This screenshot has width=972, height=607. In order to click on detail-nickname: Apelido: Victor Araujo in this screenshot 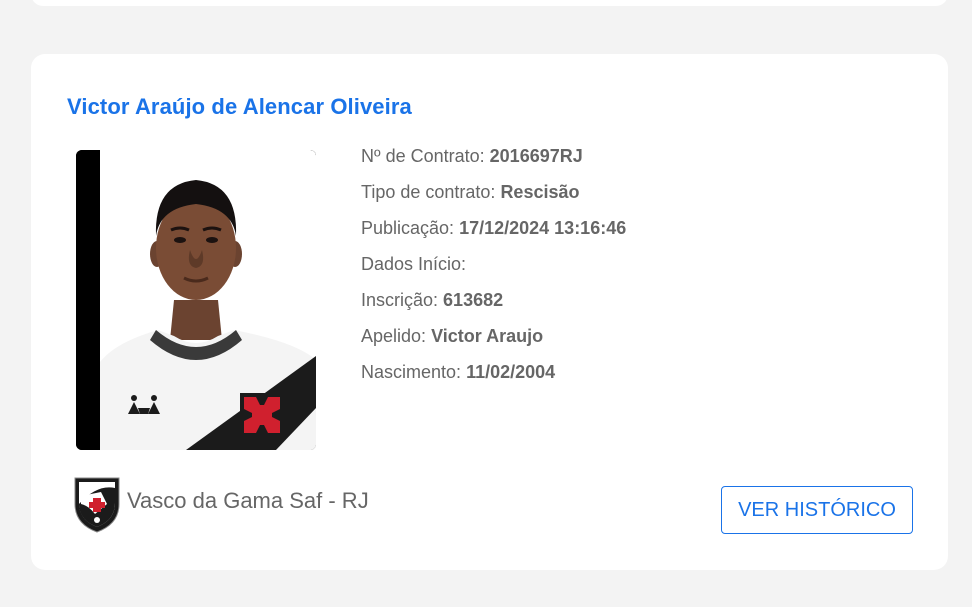, I will do `click(452, 336)`.